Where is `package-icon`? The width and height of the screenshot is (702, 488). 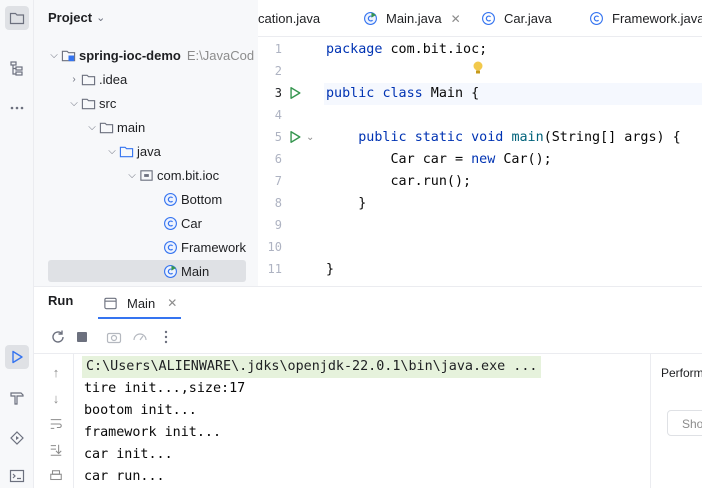 package-icon is located at coordinates (146, 175).